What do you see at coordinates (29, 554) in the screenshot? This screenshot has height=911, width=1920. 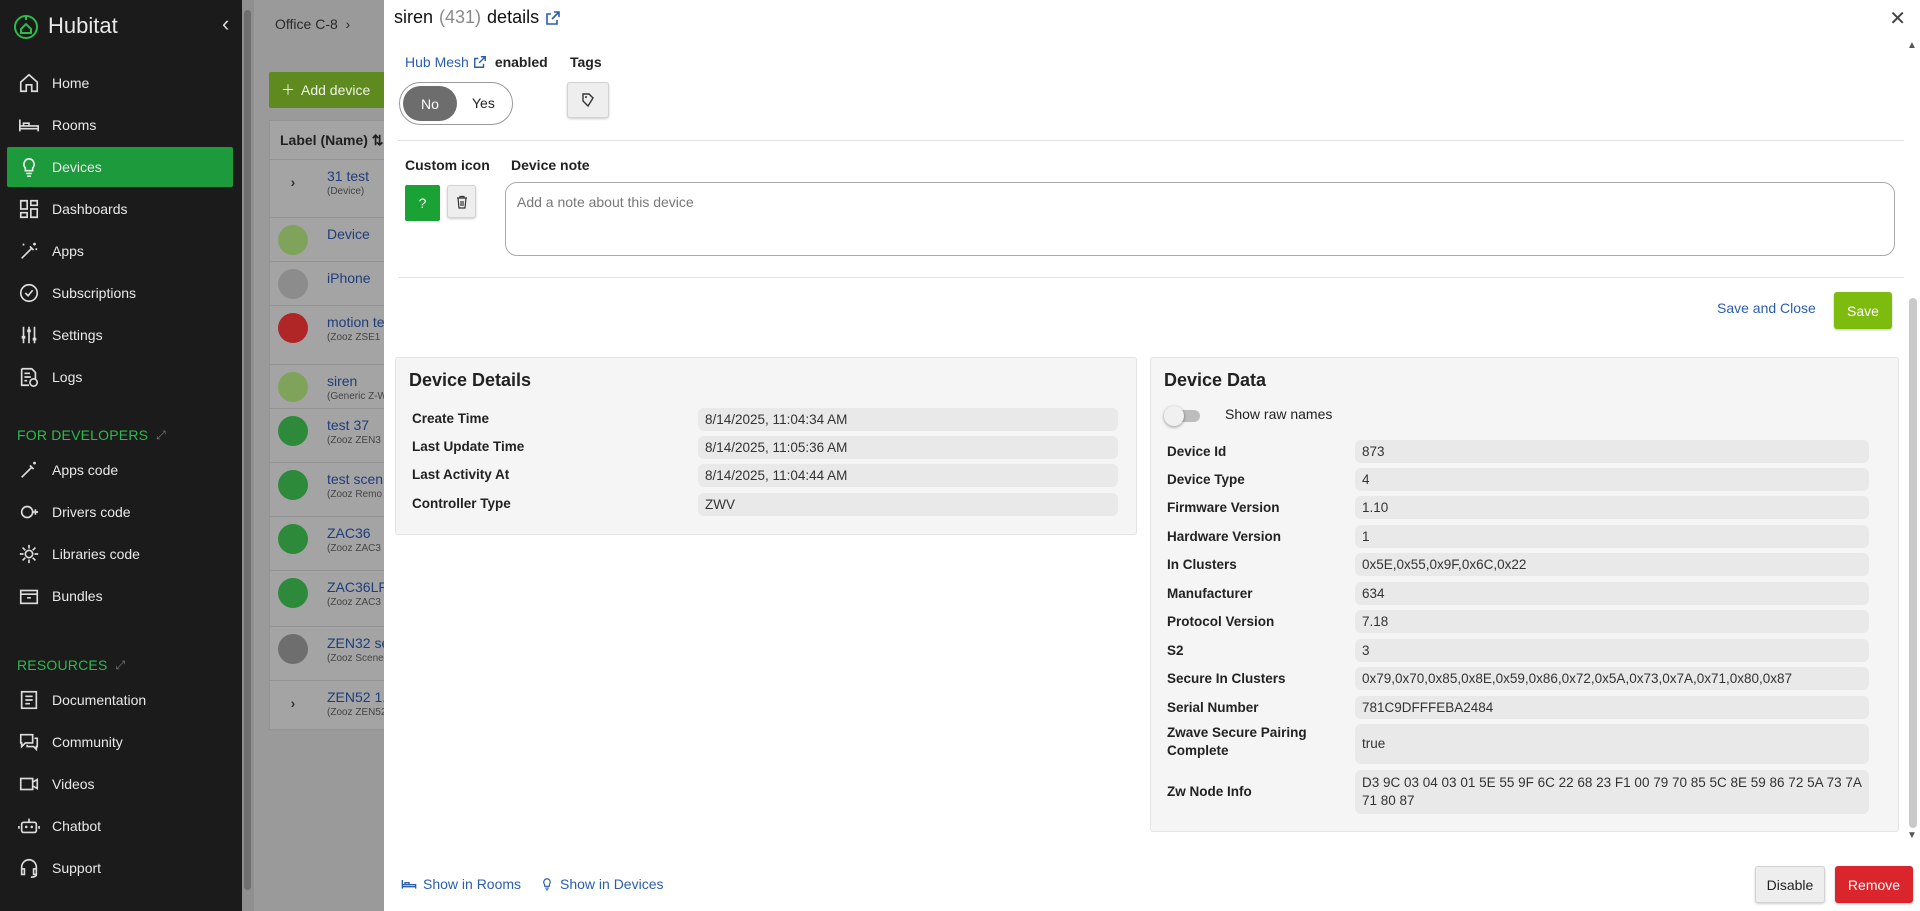 I see `libraries-code-icon` at bounding box center [29, 554].